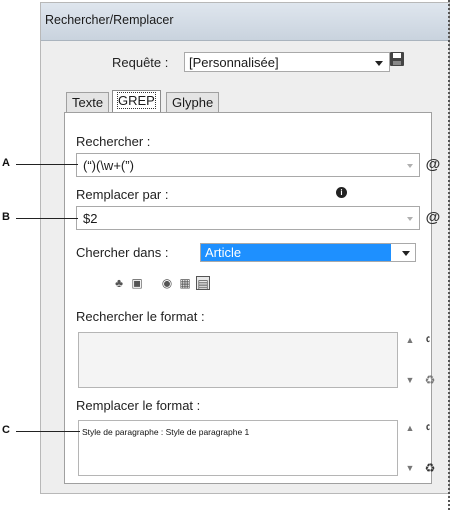 This screenshot has height=514, width=454. I want to click on tab-grep: GREP, so click(136, 101).